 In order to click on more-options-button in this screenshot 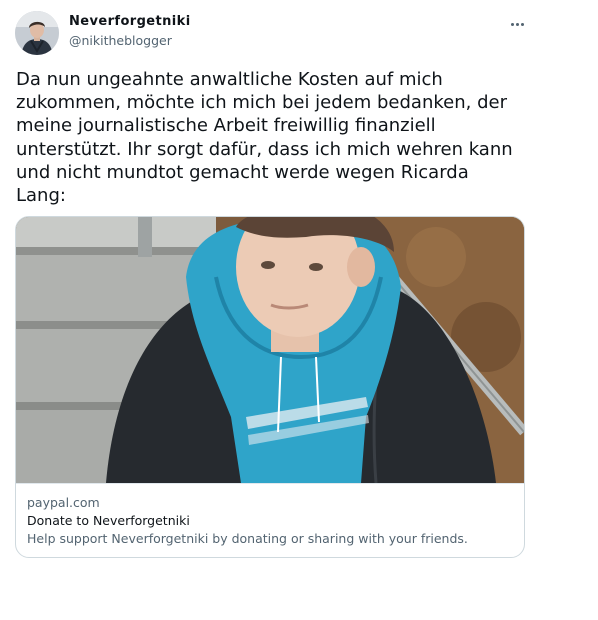, I will do `click(517, 24)`.